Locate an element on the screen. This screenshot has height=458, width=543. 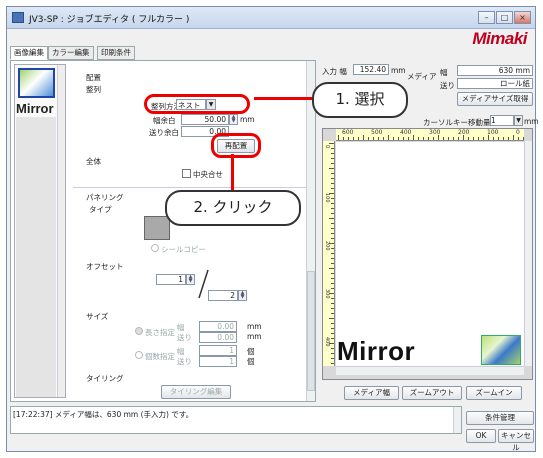
len-feed-unit: mm is located at coordinates (254, 336).